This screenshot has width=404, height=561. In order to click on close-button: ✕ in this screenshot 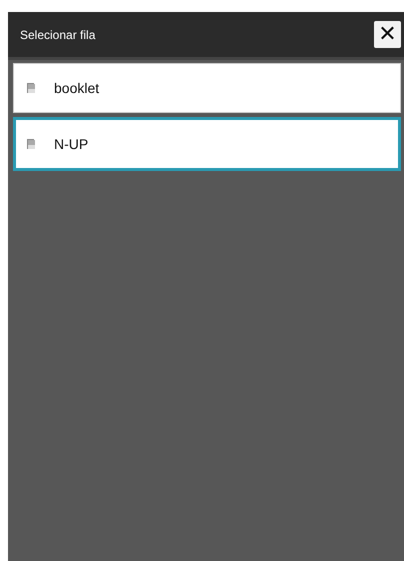, I will do `click(387, 34)`.